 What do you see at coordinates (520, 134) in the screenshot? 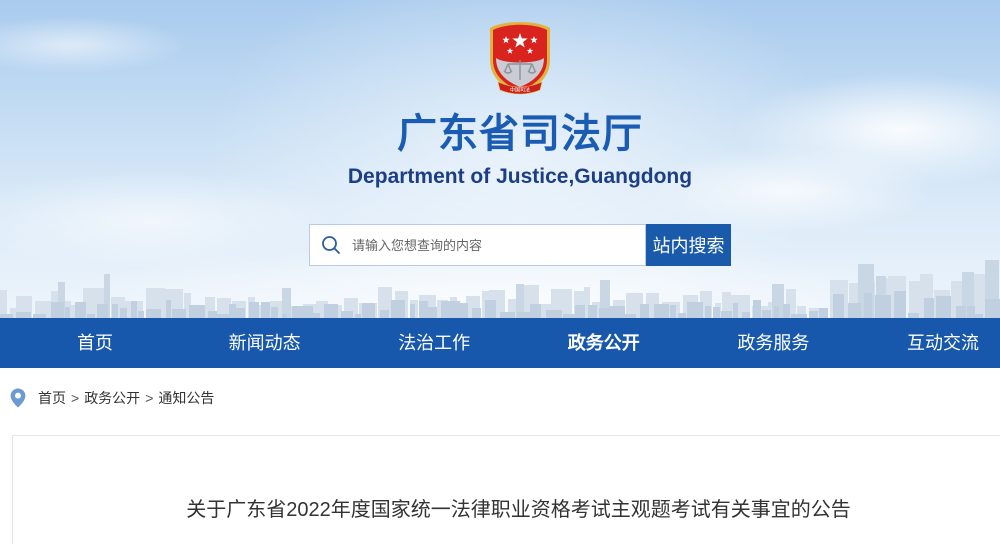
I see `site-title: 广东省司法厅` at bounding box center [520, 134].